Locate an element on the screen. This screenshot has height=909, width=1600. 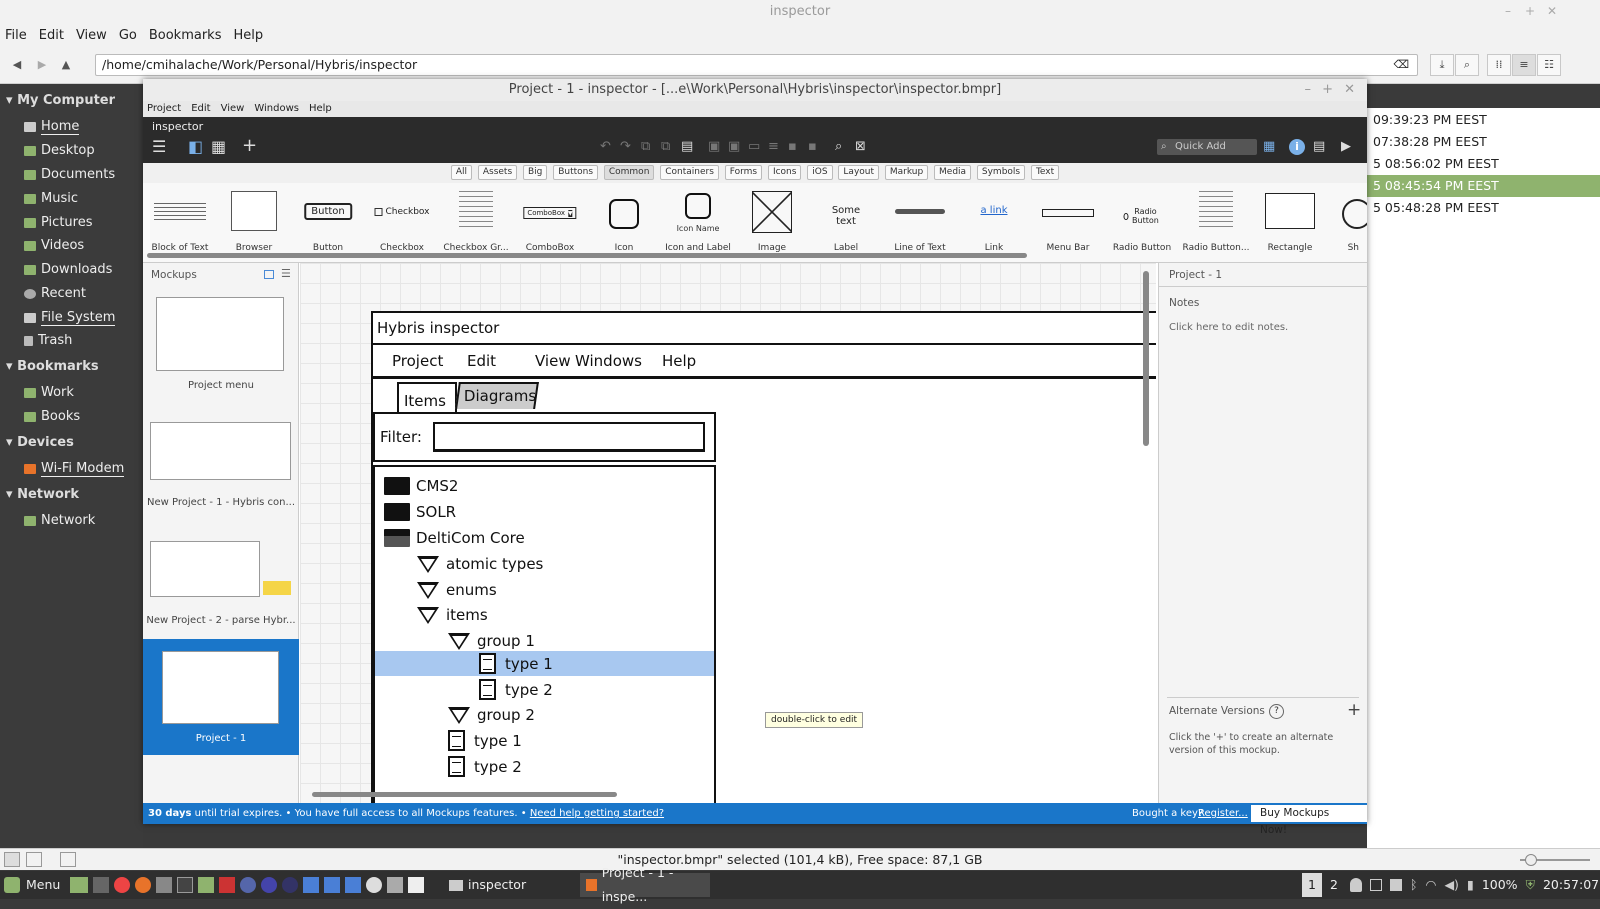
canvas-vertical-scrollbar is located at coordinates (1146, 358).